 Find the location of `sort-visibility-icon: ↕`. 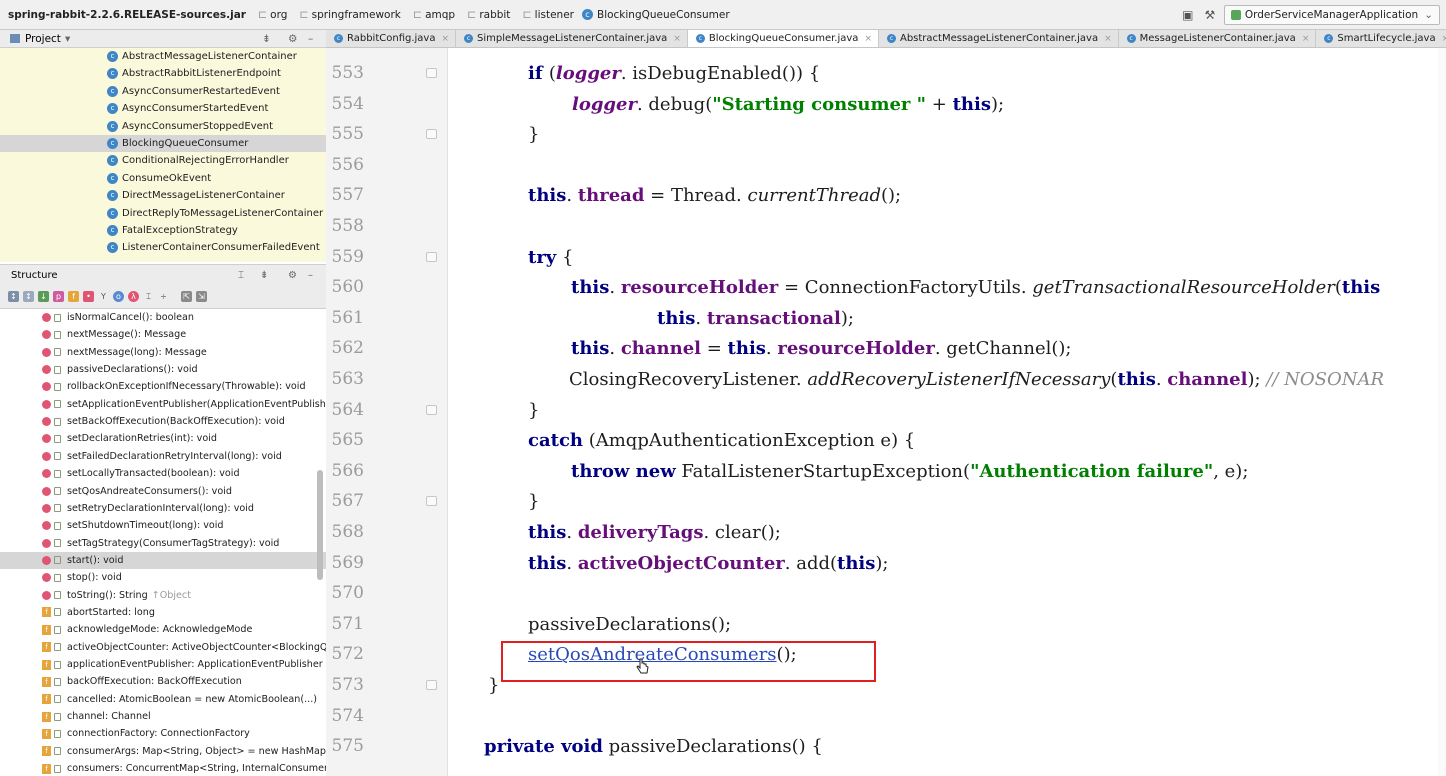

sort-visibility-icon: ↕ is located at coordinates (28, 296).